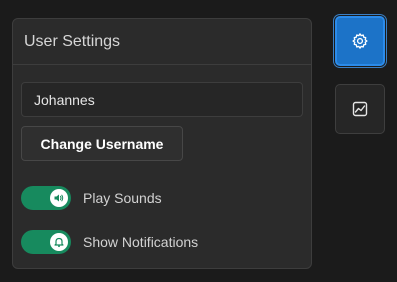 This screenshot has height=282, width=397. What do you see at coordinates (46, 198) in the screenshot?
I see `play-sounds-toggle` at bounding box center [46, 198].